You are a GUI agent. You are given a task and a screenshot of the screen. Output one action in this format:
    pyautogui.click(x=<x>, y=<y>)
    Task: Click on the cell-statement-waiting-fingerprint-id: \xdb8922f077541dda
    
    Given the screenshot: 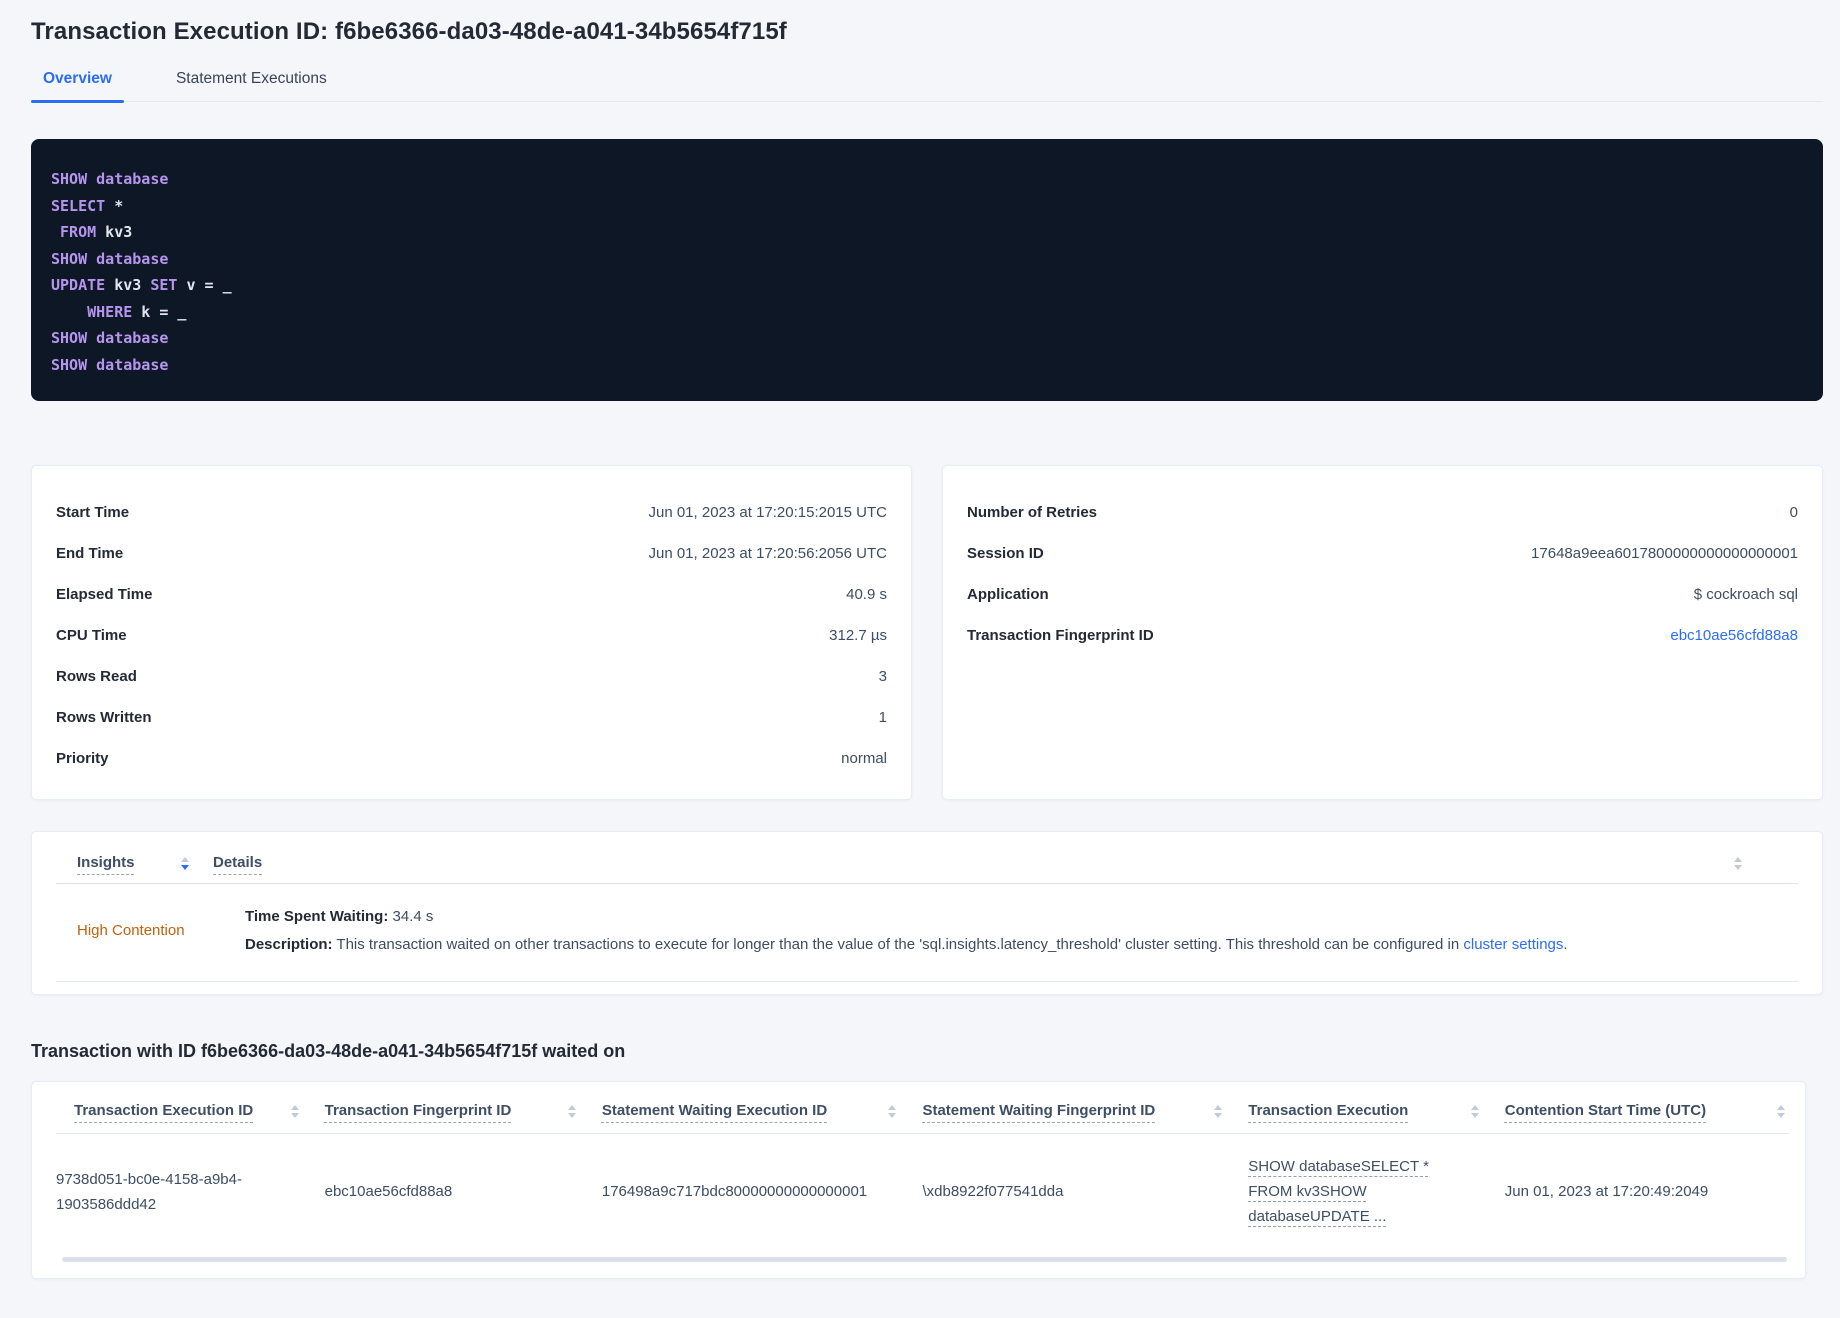 What is the action you would take?
    pyautogui.click(x=1085, y=1191)
    